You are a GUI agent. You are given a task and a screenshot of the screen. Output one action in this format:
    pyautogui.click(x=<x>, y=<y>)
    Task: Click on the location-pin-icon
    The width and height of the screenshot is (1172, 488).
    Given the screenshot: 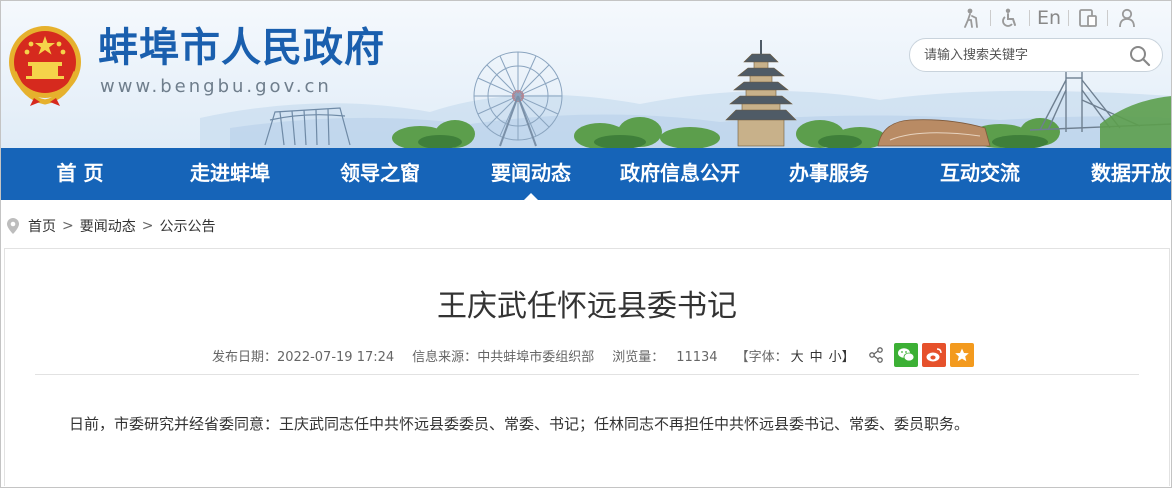 What is the action you would take?
    pyautogui.click(x=13, y=226)
    